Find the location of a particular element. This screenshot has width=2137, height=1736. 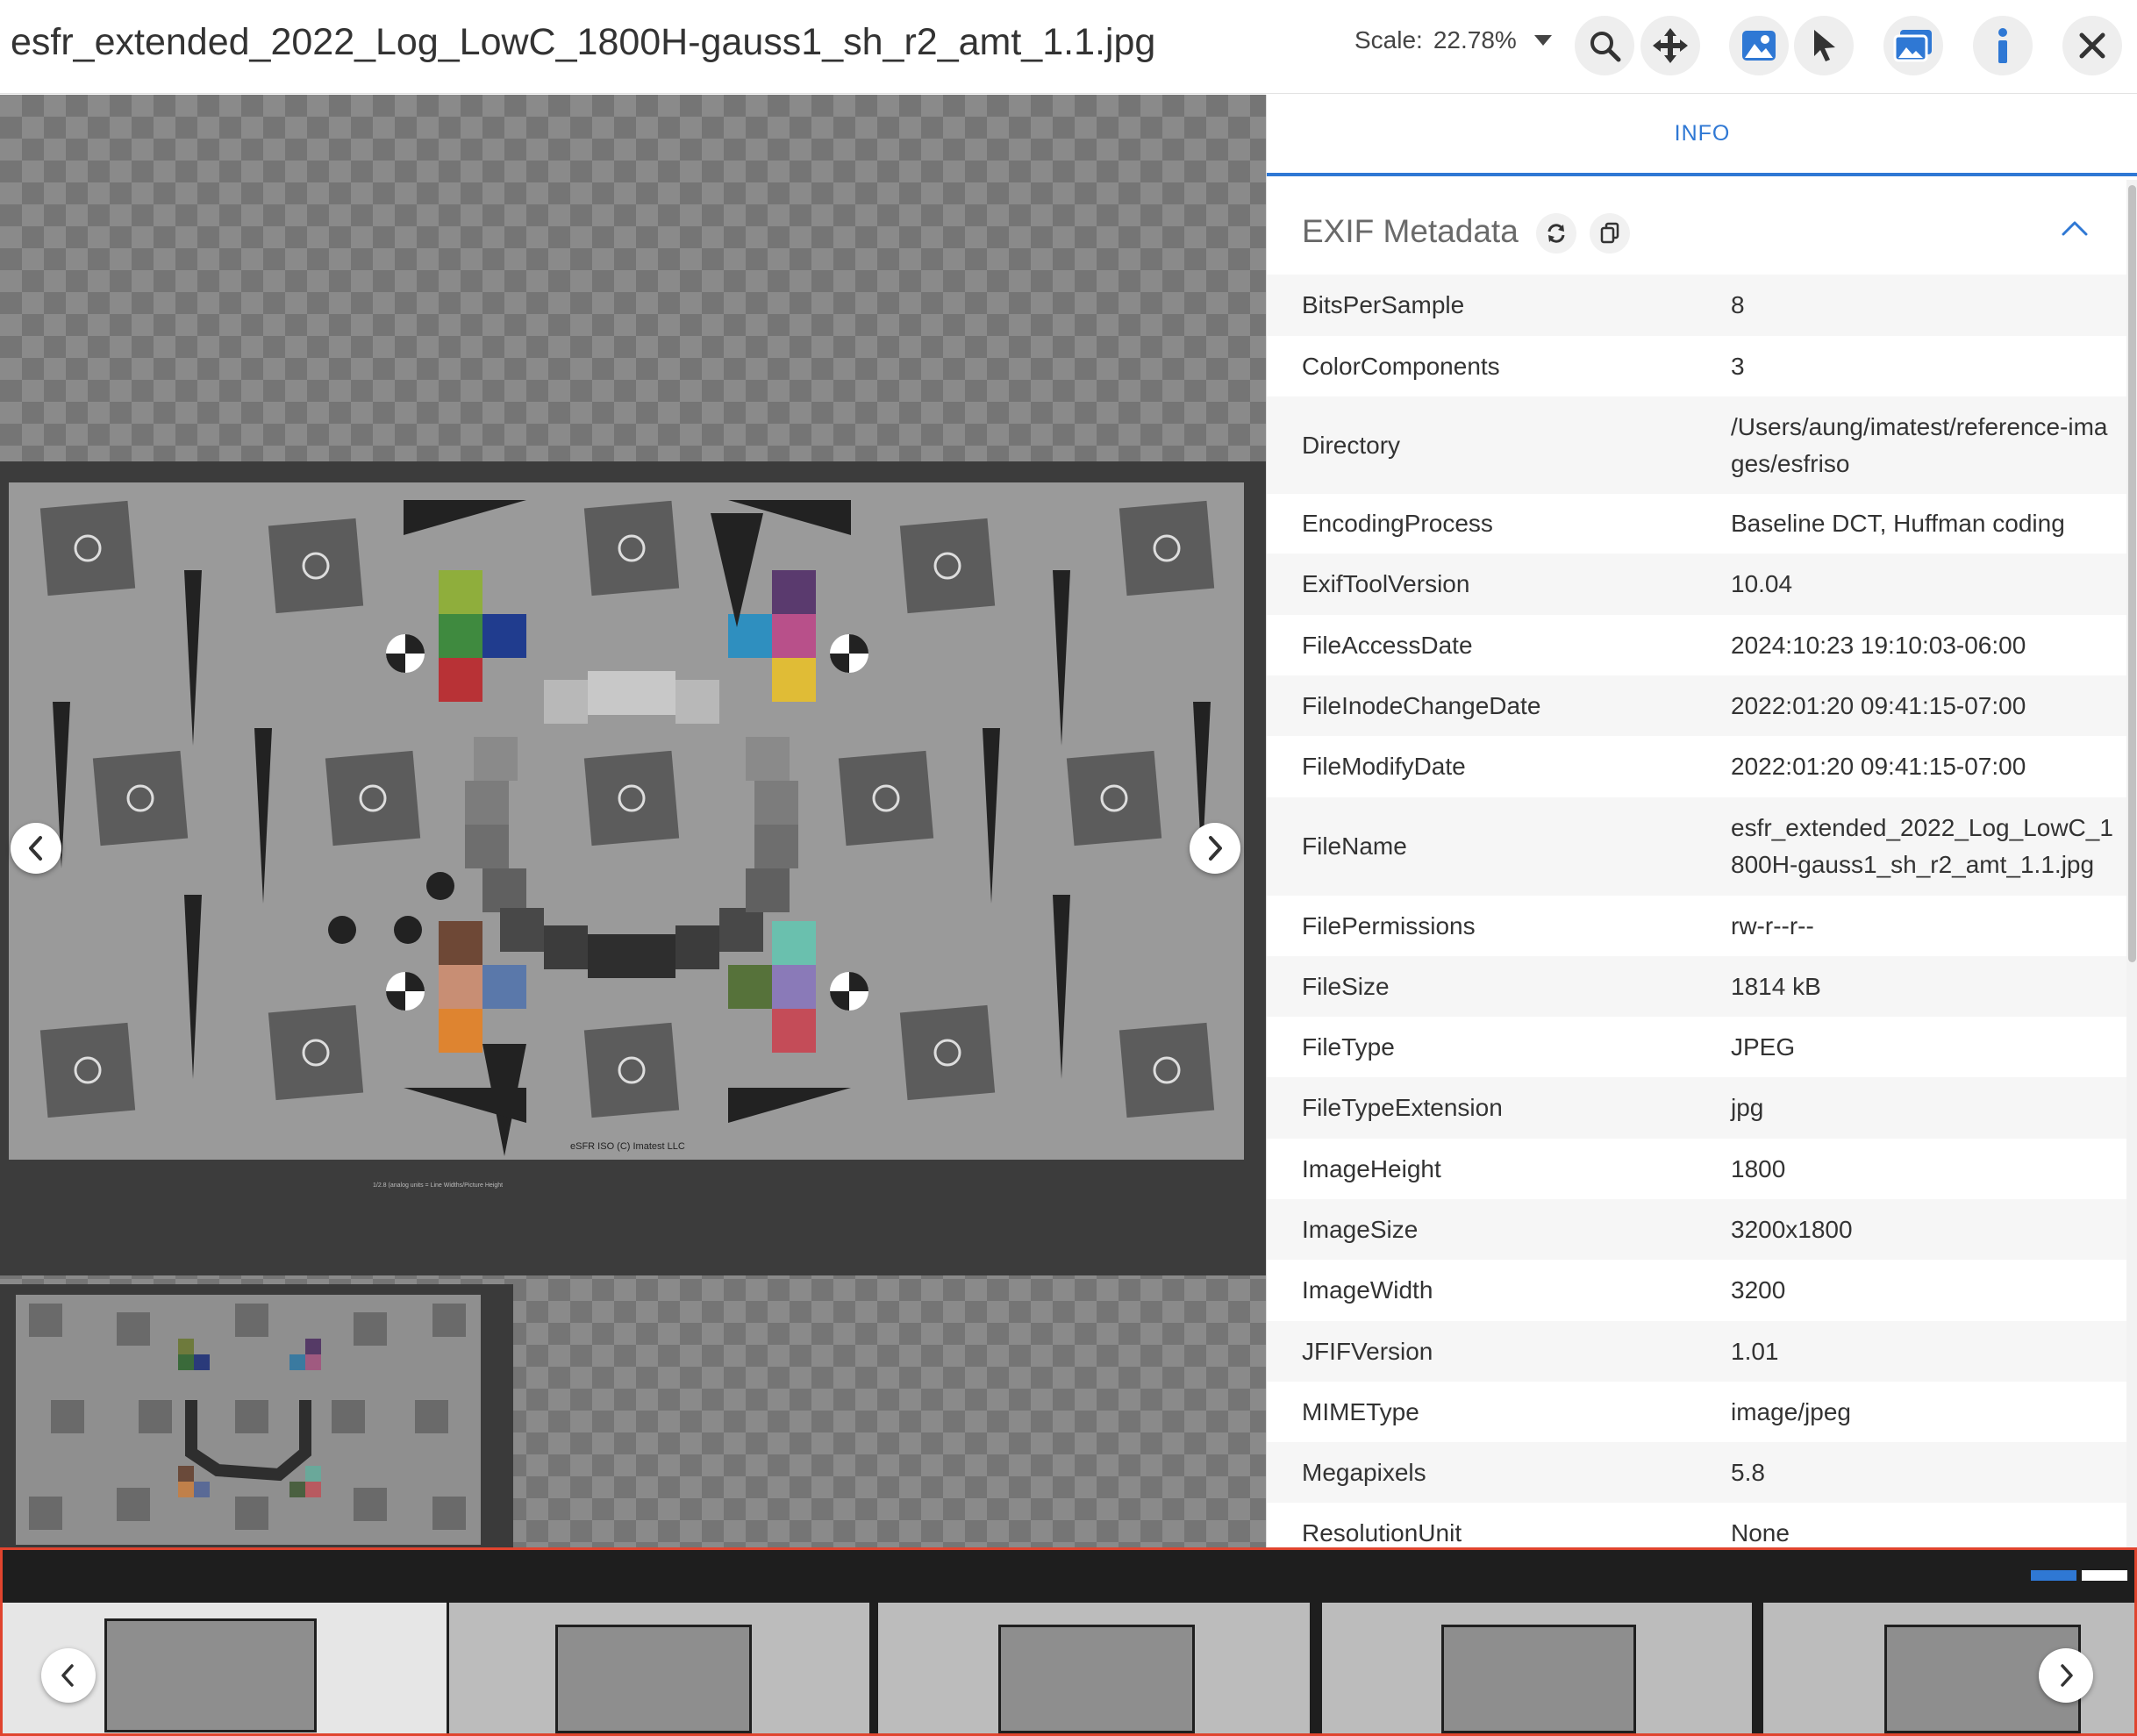

scrollbar-thumb is located at coordinates (2132, 573).